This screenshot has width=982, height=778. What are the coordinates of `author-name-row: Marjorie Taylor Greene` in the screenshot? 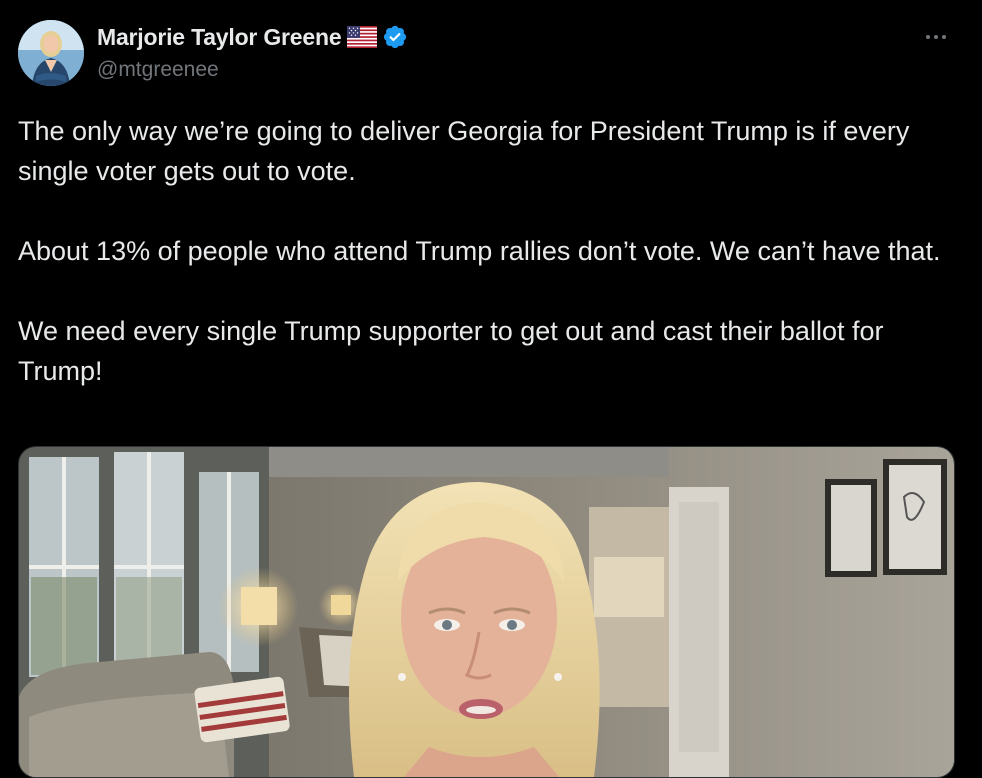 It's located at (252, 37).